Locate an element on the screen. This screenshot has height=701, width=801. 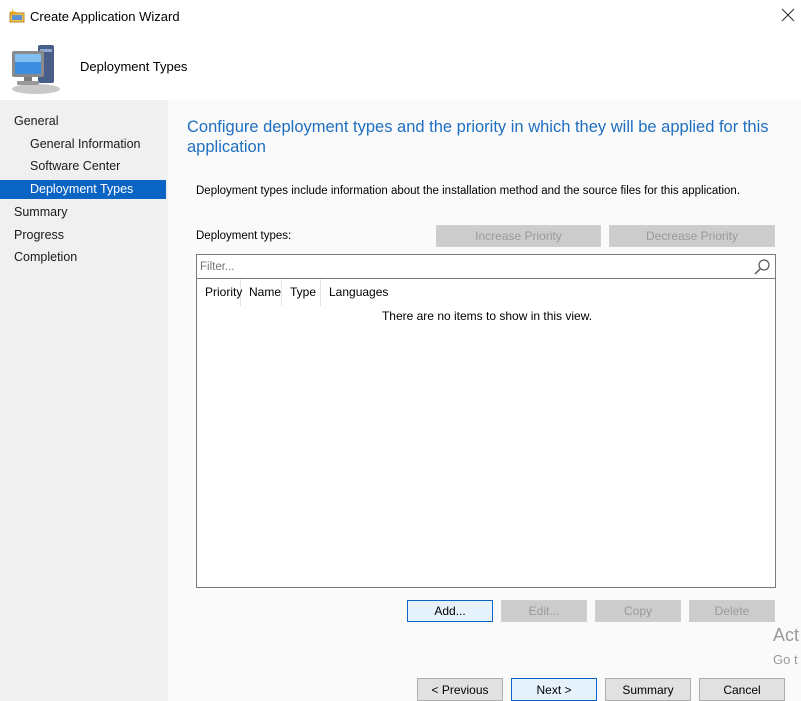
next-button: Next > is located at coordinates (554, 689).